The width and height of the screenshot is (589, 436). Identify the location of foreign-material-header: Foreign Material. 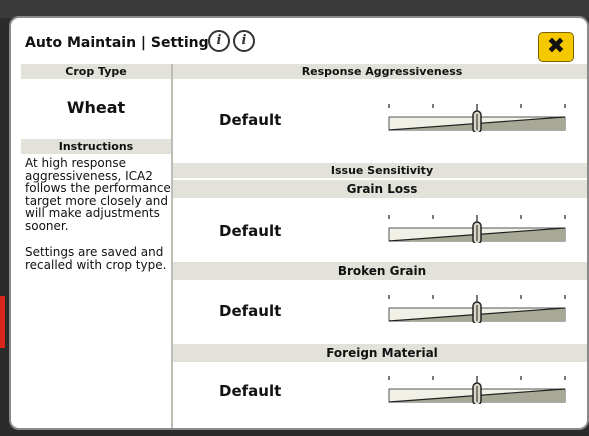
(380, 353).